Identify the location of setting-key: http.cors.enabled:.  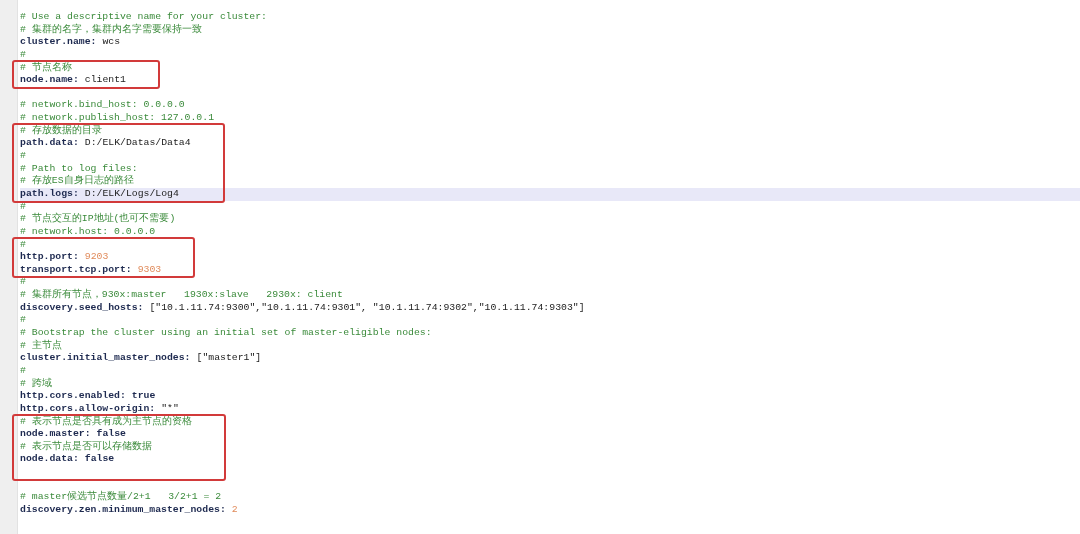
(73, 396).